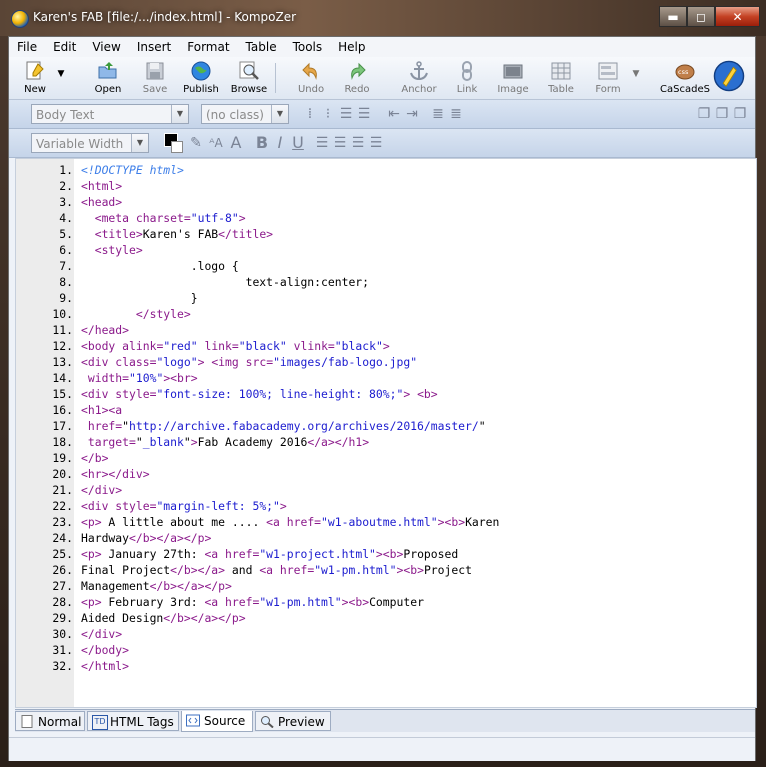 The width and height of the screenshot is (766, 767). I want to click on code-line: 4. <meta charset="utf-8">, so click(386, 218).